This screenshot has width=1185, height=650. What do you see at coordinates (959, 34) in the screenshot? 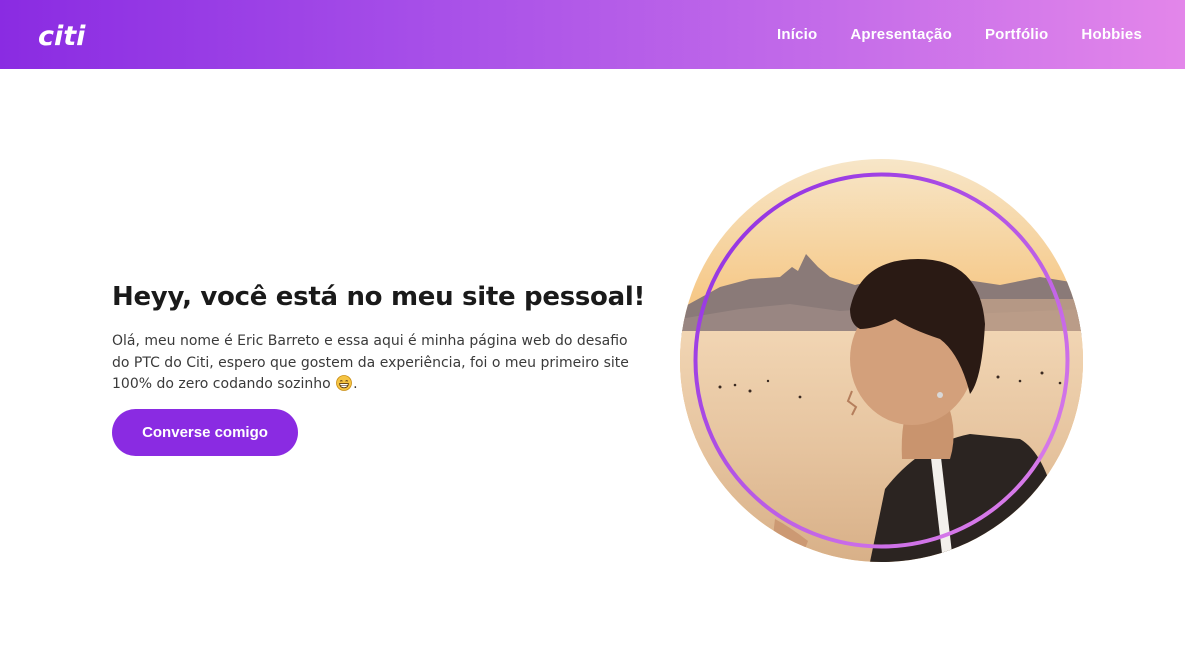
I see `nav-menu: Início Apresentação Portfólio Hobbies` at bounding box center [959, 34].